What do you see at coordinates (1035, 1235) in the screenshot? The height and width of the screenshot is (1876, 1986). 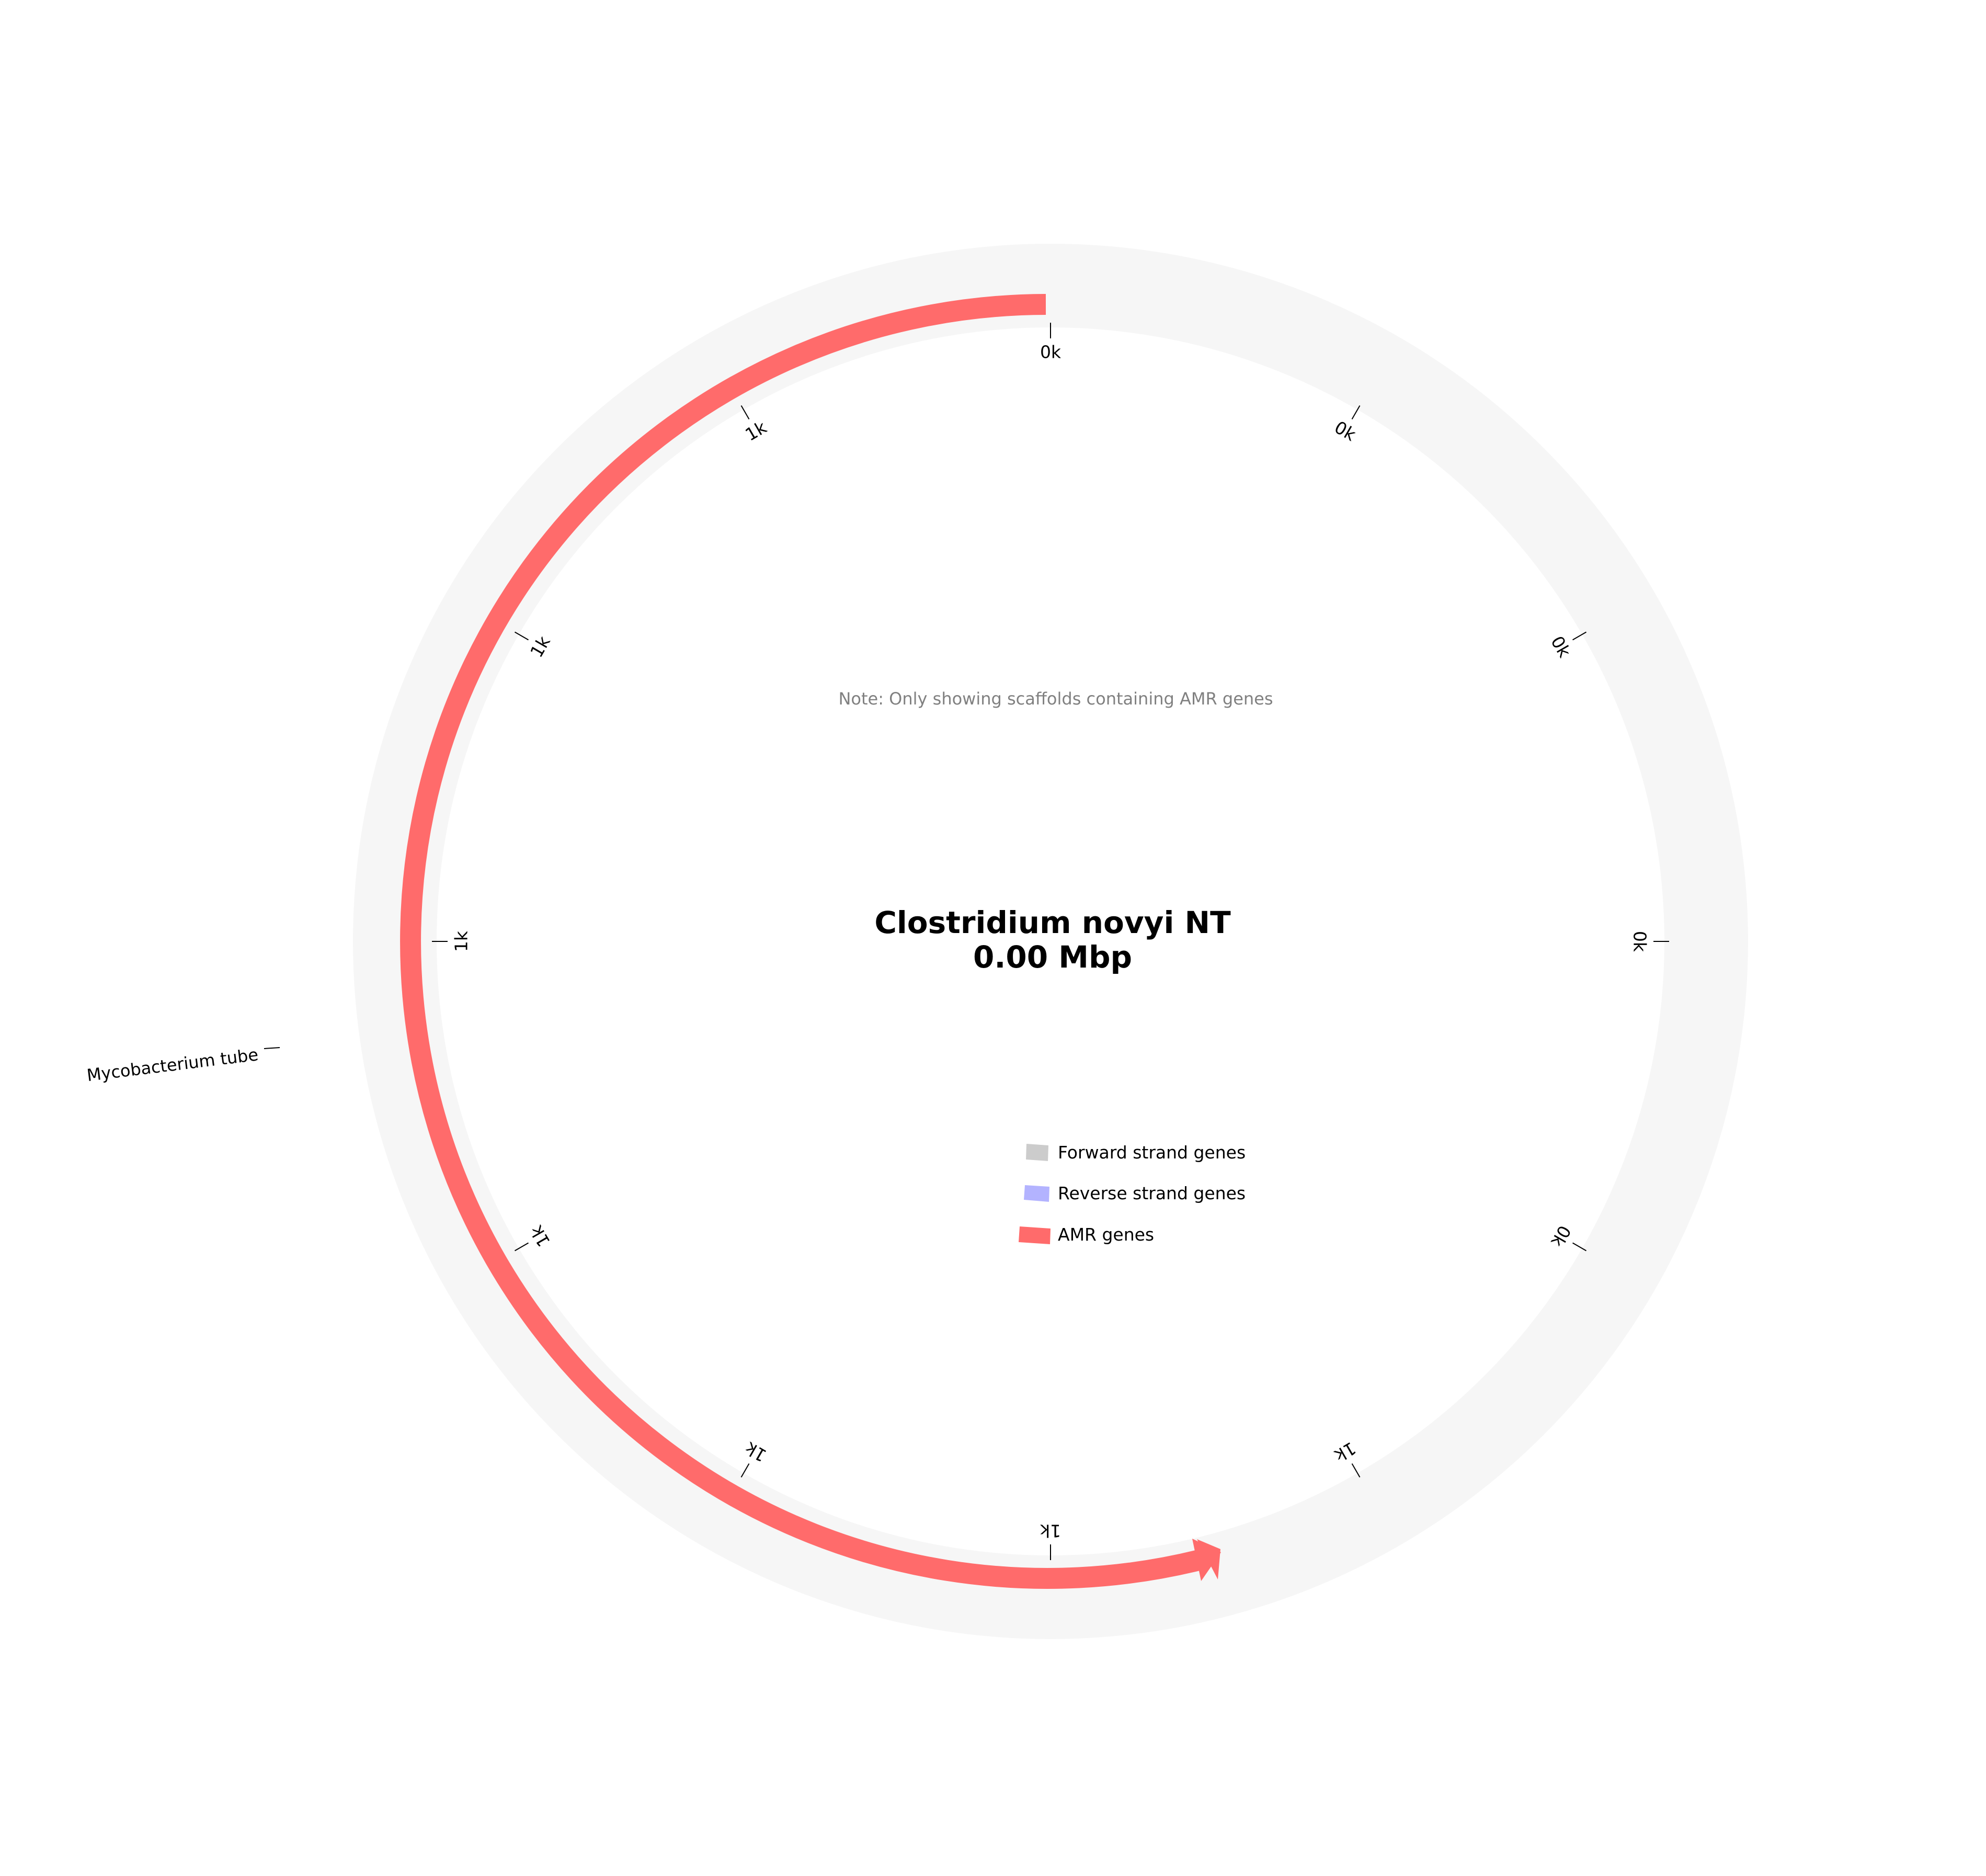 I see `legend-swatch-amr` at bounding box center [1035, 1235].